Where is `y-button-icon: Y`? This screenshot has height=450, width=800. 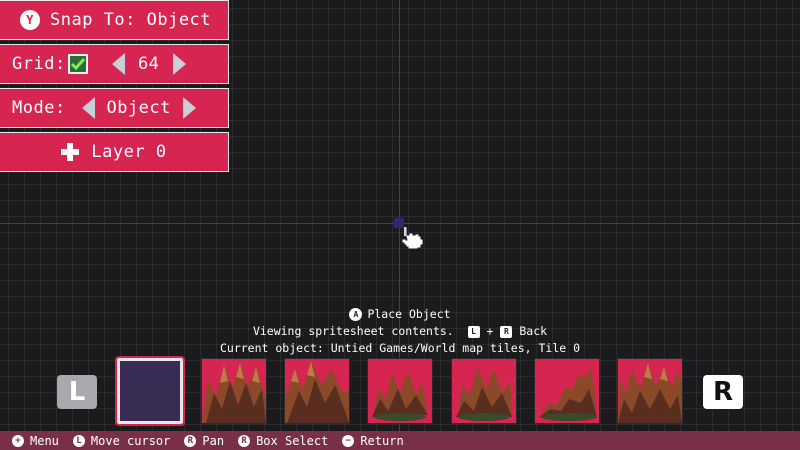 y-button-icon: Y is located at coordinates (30, 20).